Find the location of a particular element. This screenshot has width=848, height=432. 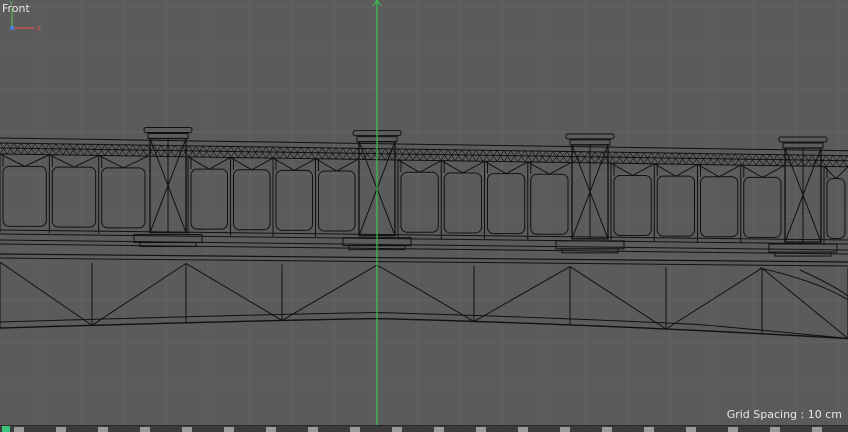

axis-y-label: Y is located at coordinates (11, 4).